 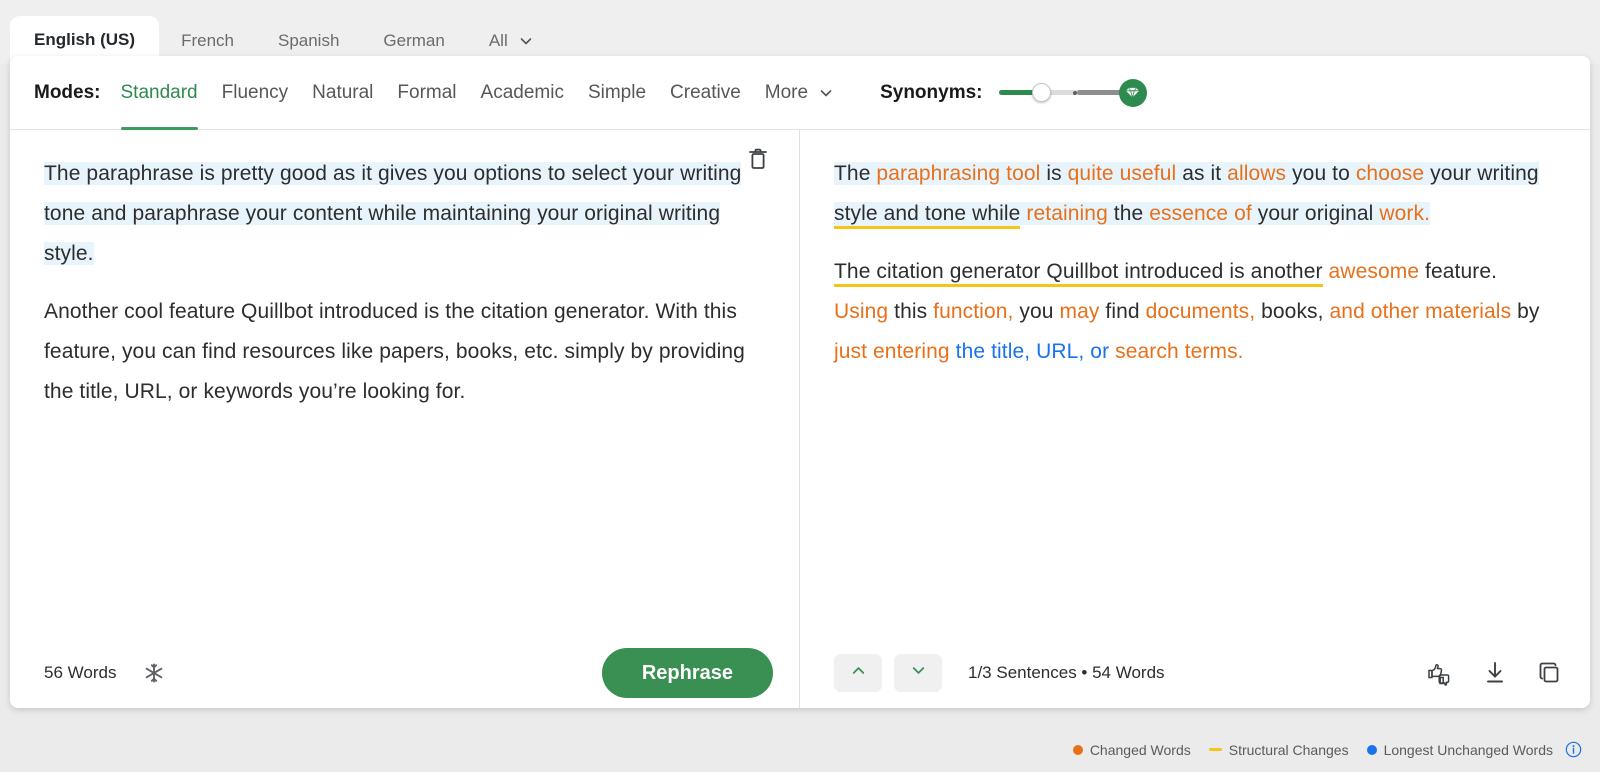 I want to click on output-token: the, so click(x=1128, y=213).